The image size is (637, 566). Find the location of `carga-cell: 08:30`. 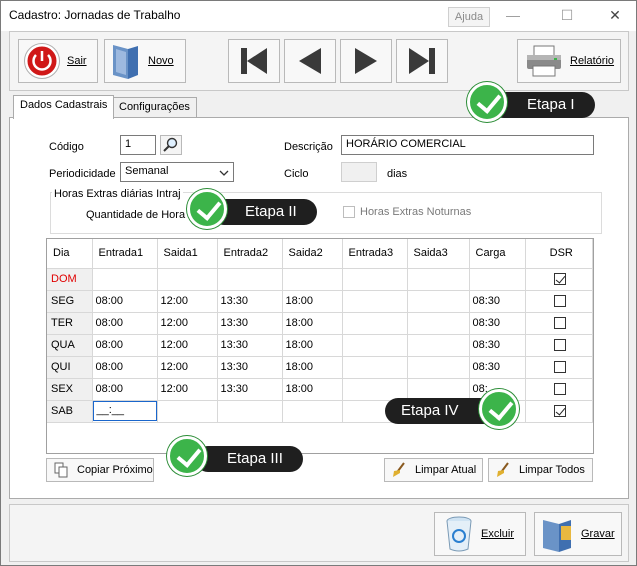

carga-cell: 08:30 is located at coordinates (497, 323).